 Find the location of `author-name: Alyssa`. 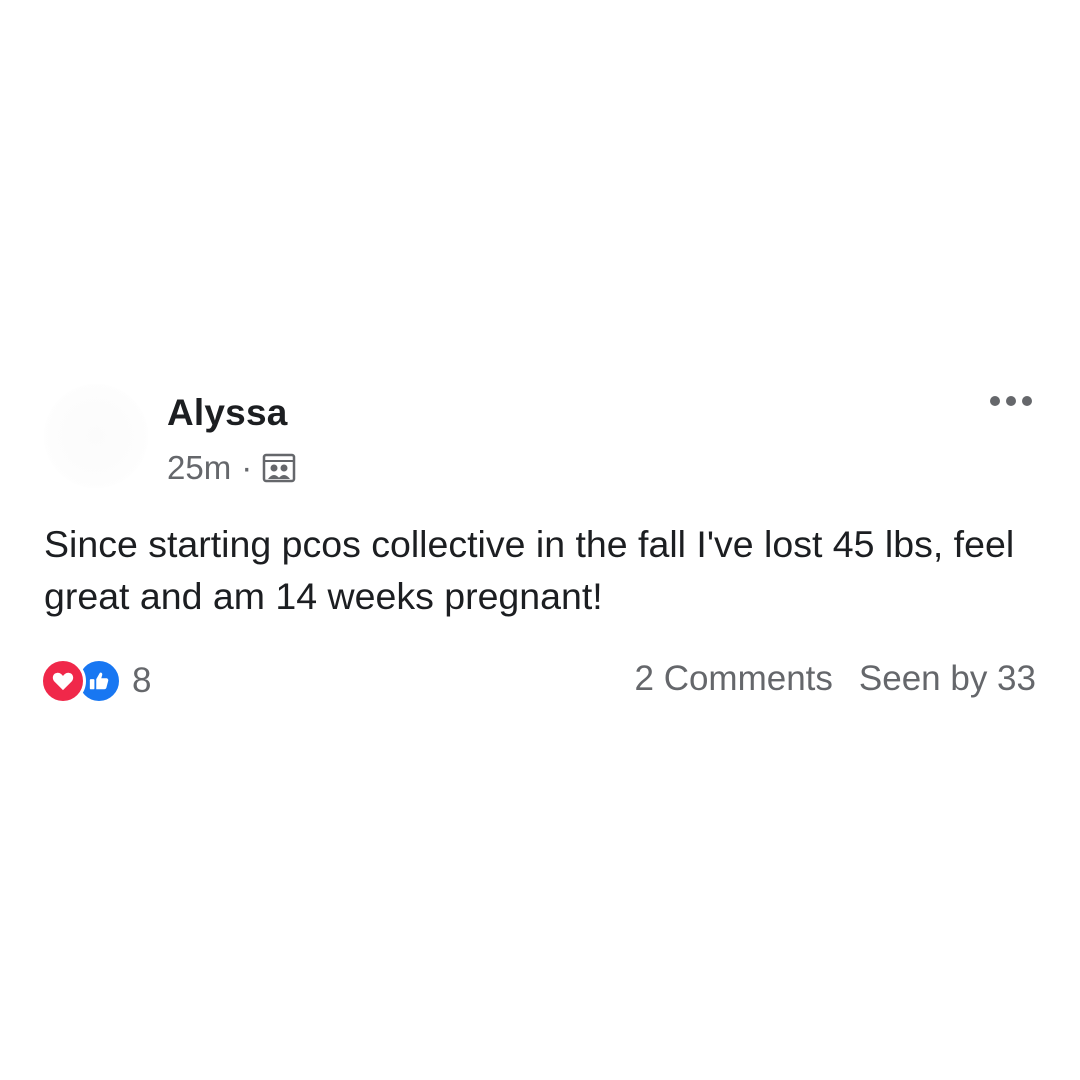

author-name: Alyssa is located at coordinates (227, 413).